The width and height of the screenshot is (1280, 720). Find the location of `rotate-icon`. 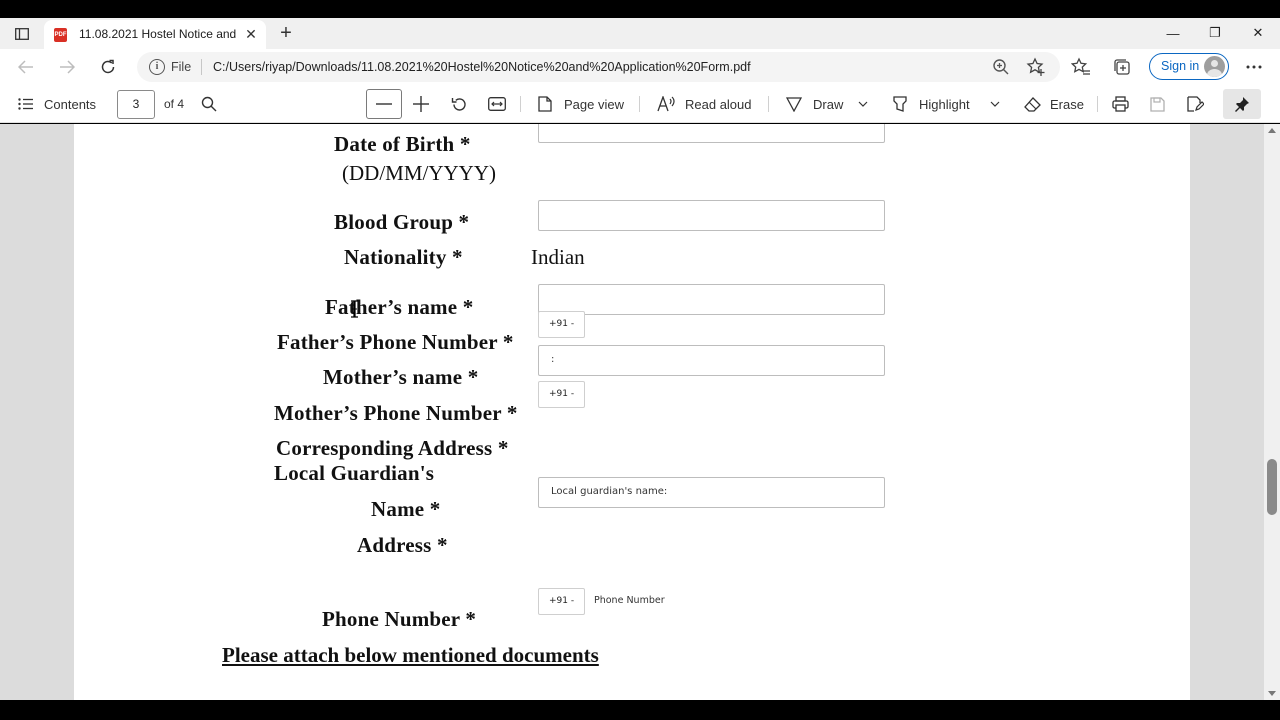

rotate-icon is located at coordinates (458, 104).